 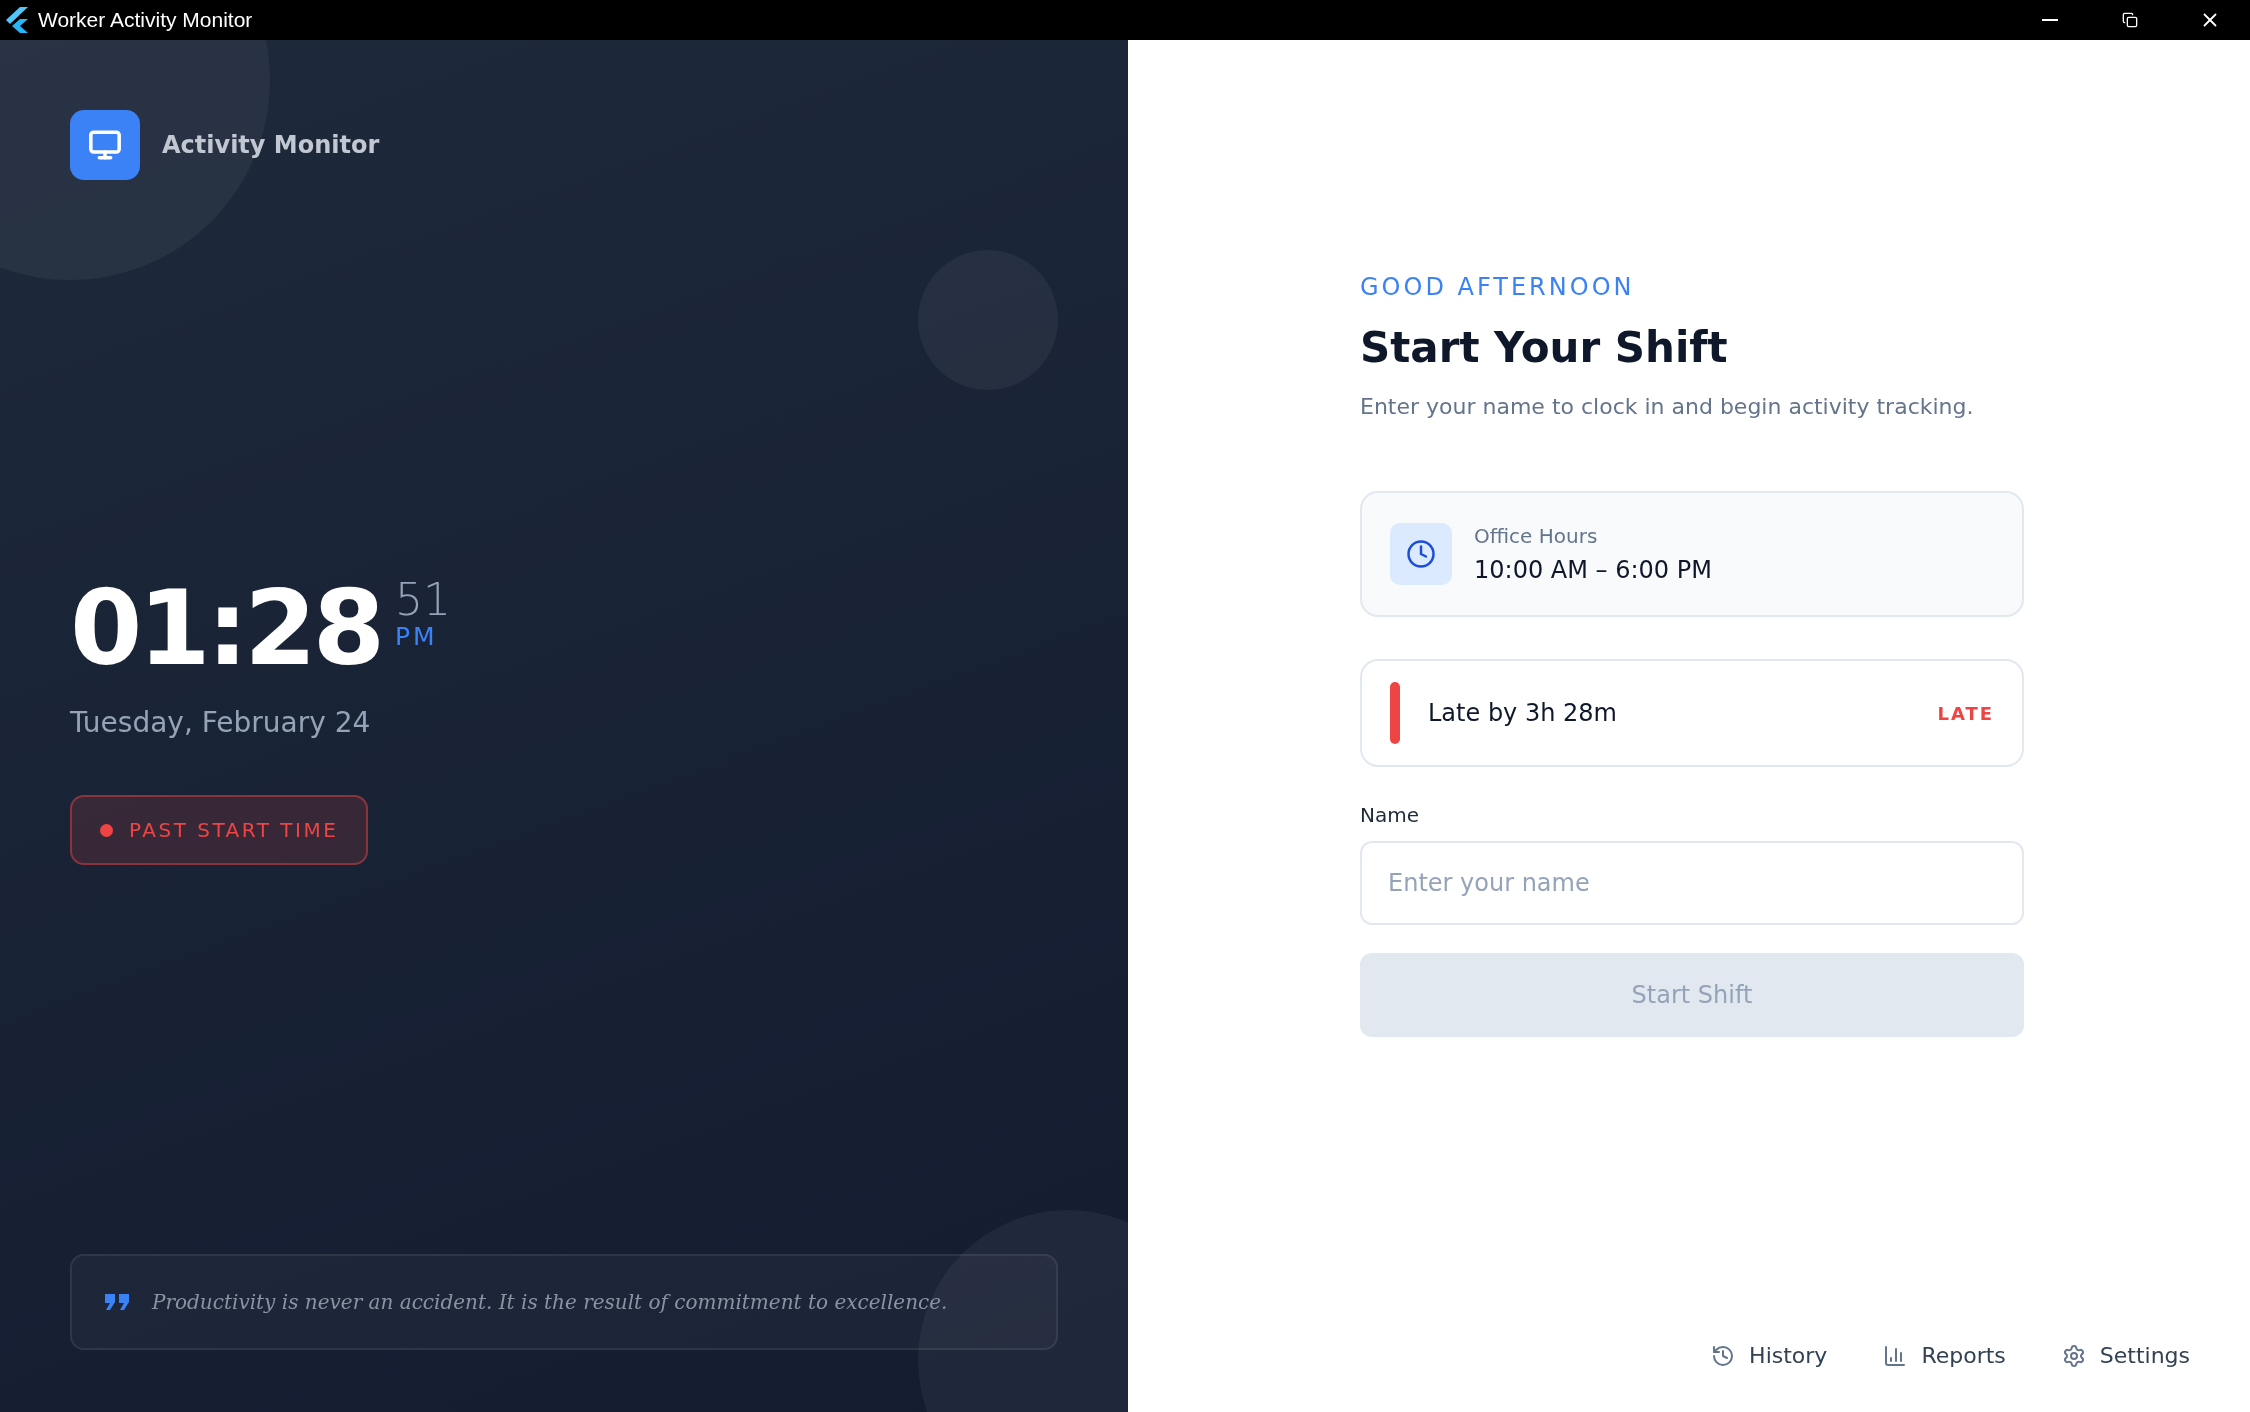 What do you see at coordinates (550, 1302) in the screenshot?
I see `quote-text: Productivity is never an accident. It is the result of commitment to excellence.` at bounding box center [550, 1302].